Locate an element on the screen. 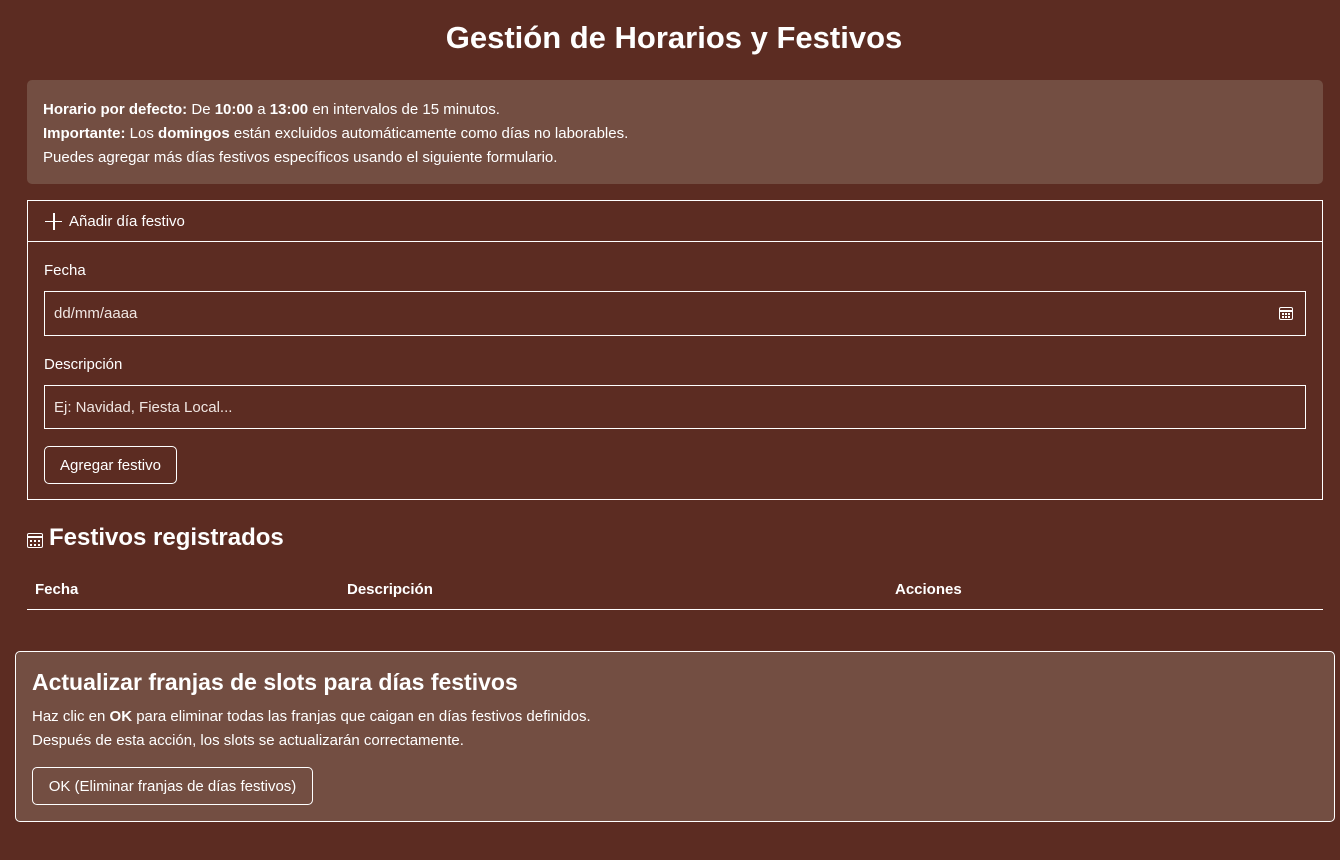  add-holiday-title: Añadir día festivo is located at coordinates (127, 221).